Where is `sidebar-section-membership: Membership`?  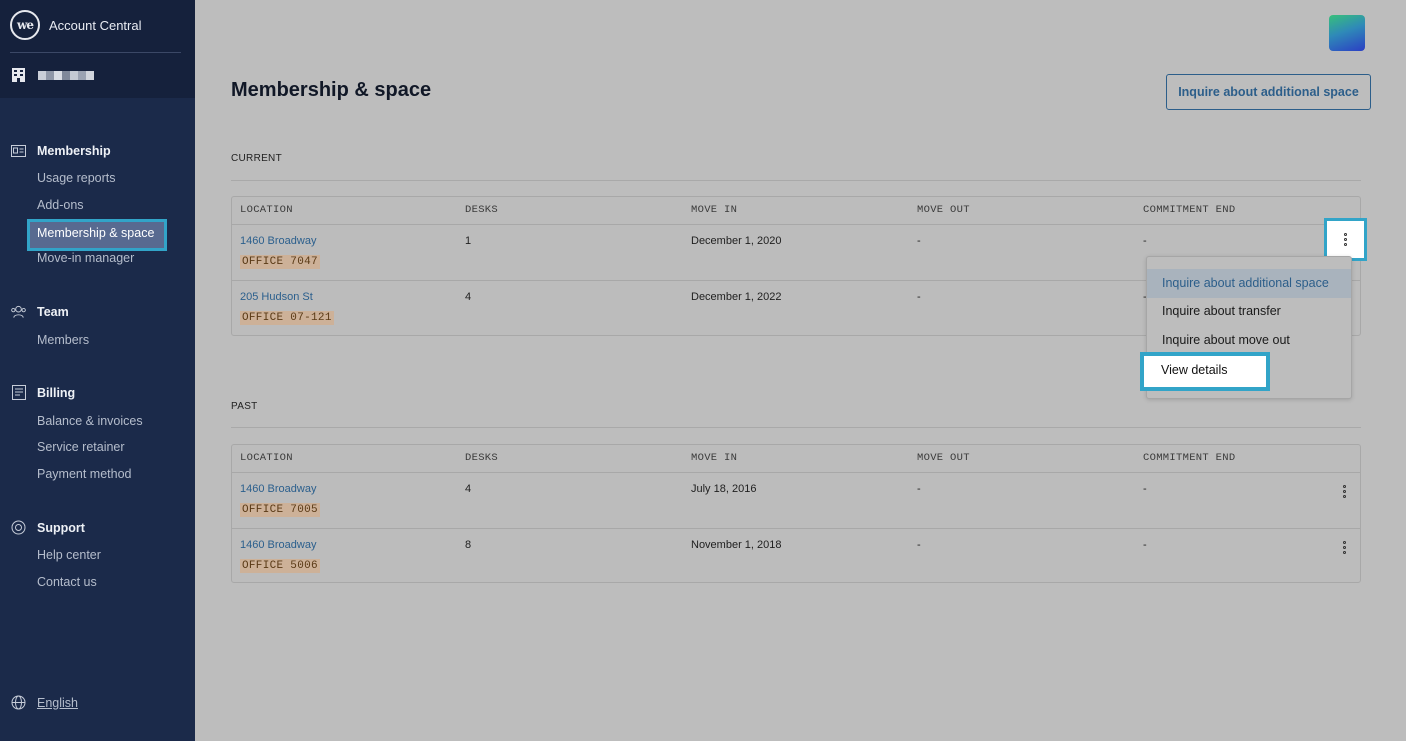
sidebar-section-membership: Membership is located at coordinates (61, 150).